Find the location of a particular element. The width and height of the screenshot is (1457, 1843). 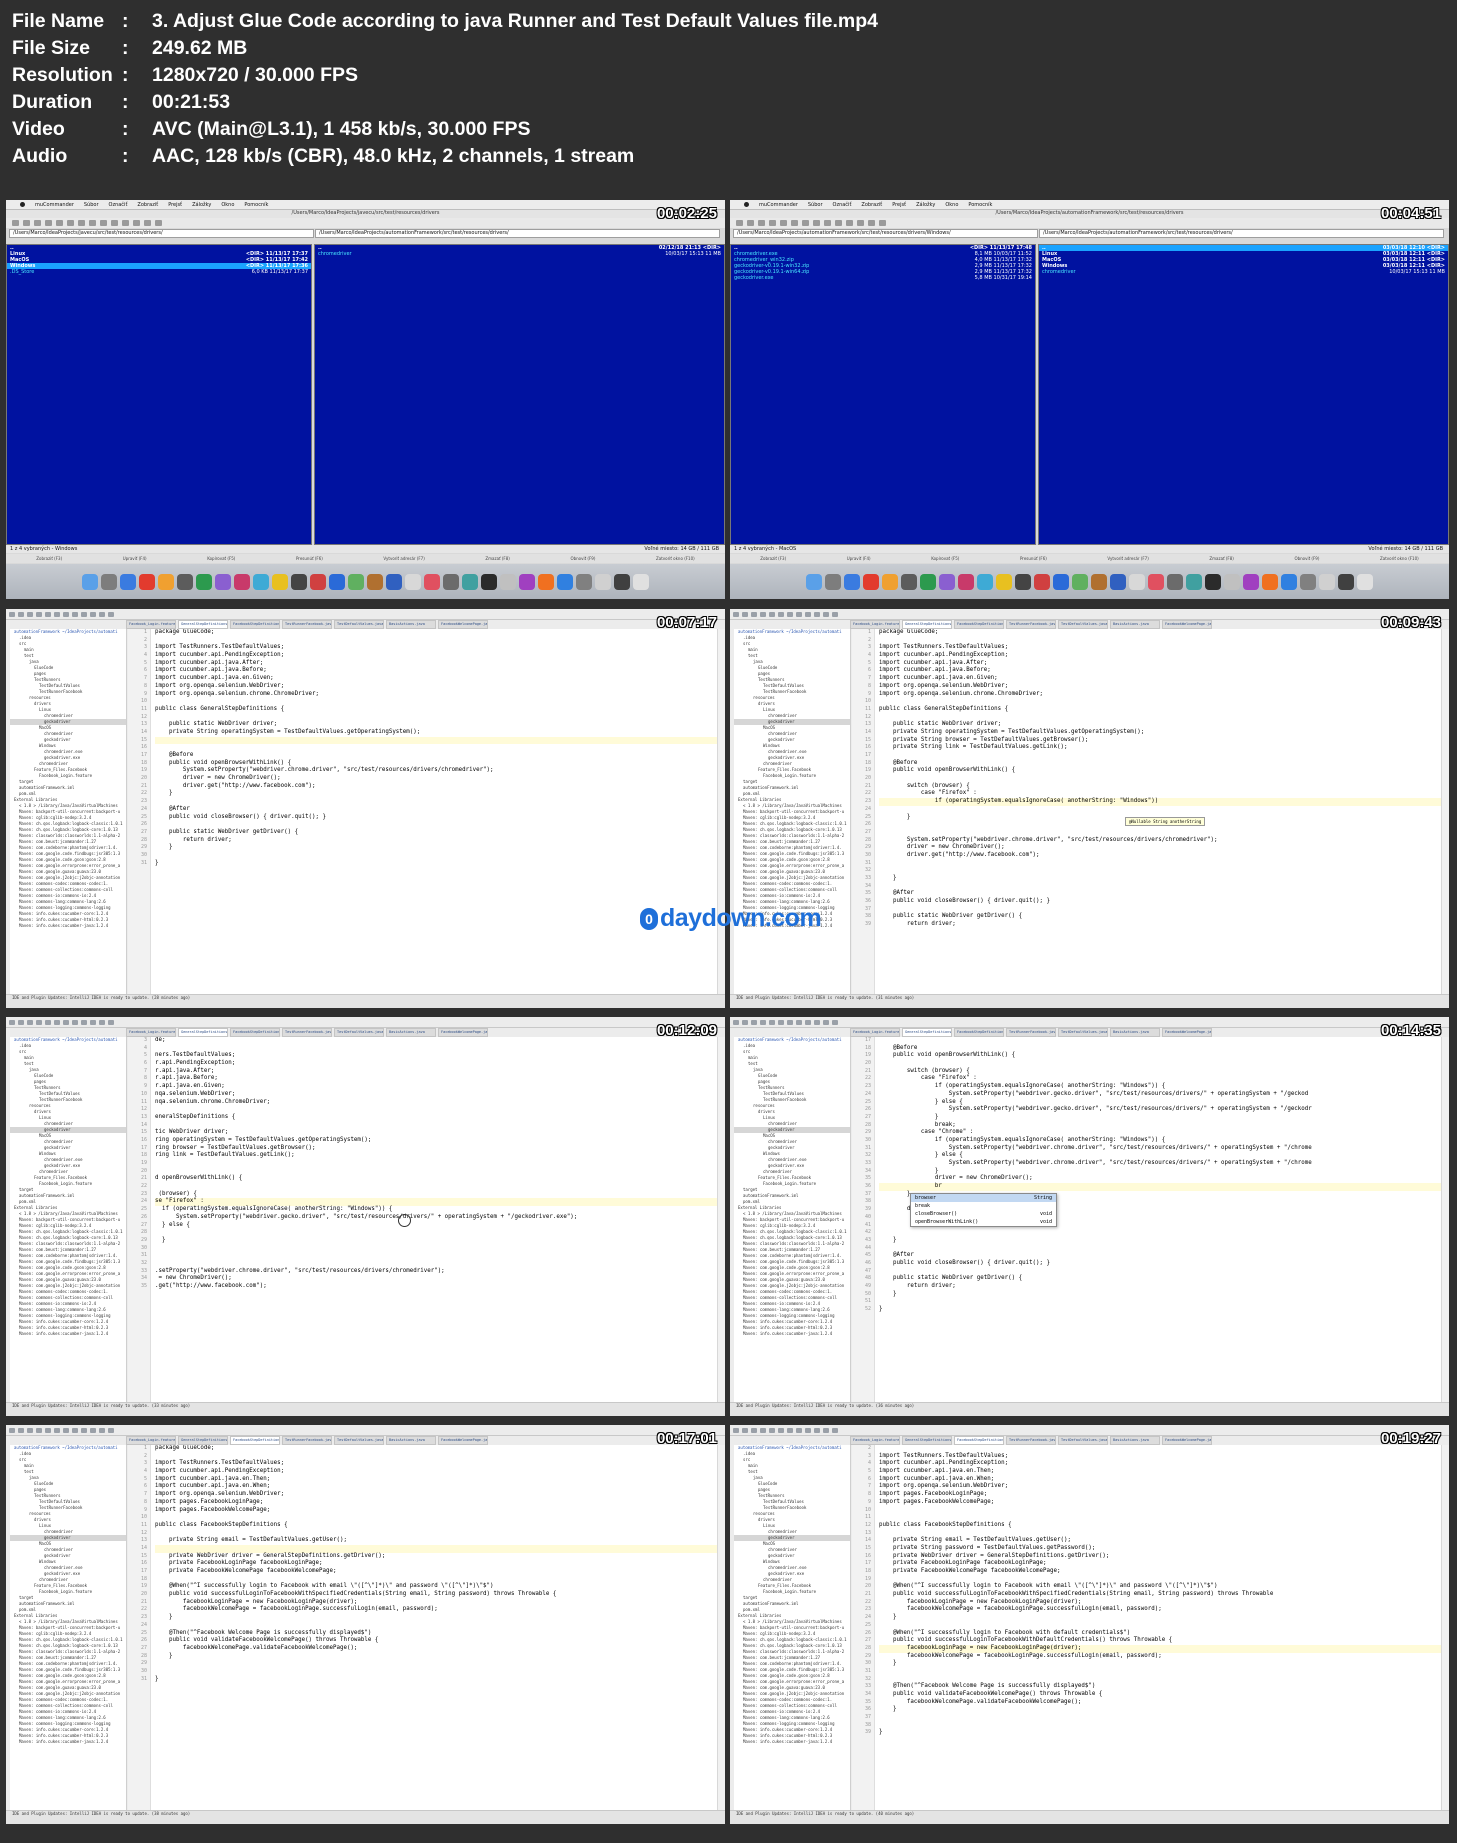

menubar-item: Pomocník is located at coordinates (256, 205).